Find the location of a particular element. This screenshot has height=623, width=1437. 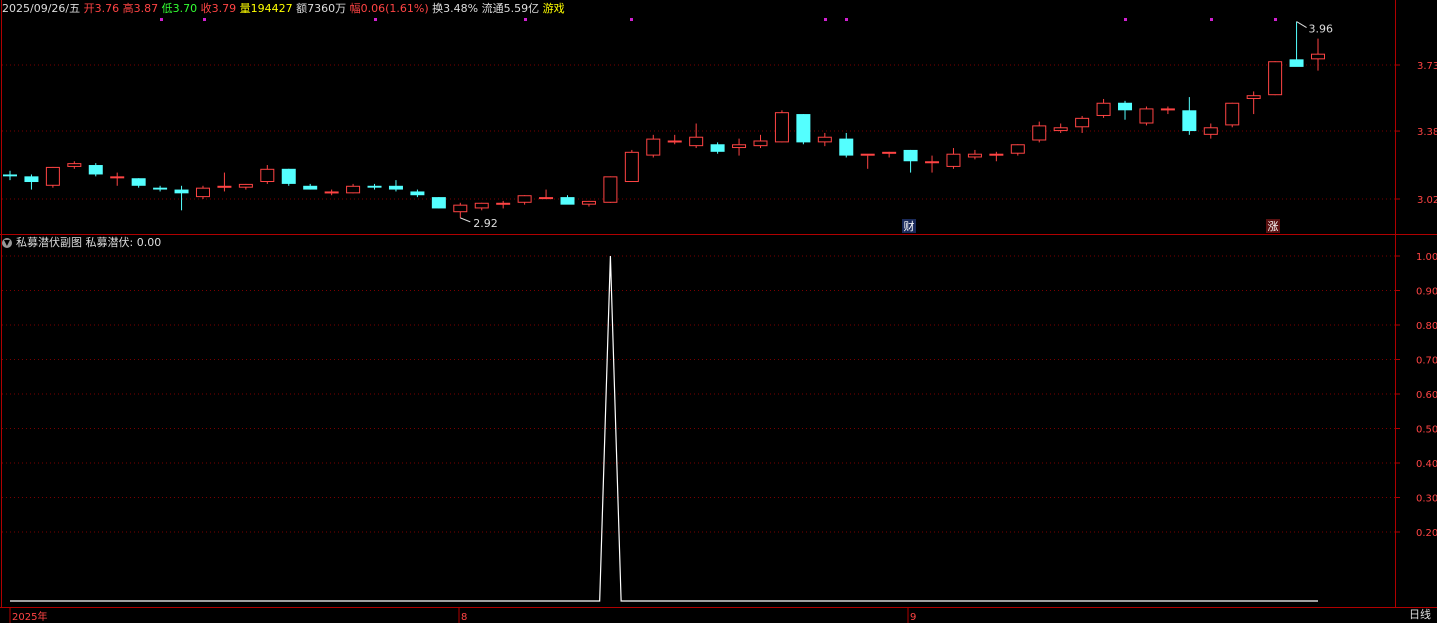

low-value: 3.70 is located at coordinates (185, 8).